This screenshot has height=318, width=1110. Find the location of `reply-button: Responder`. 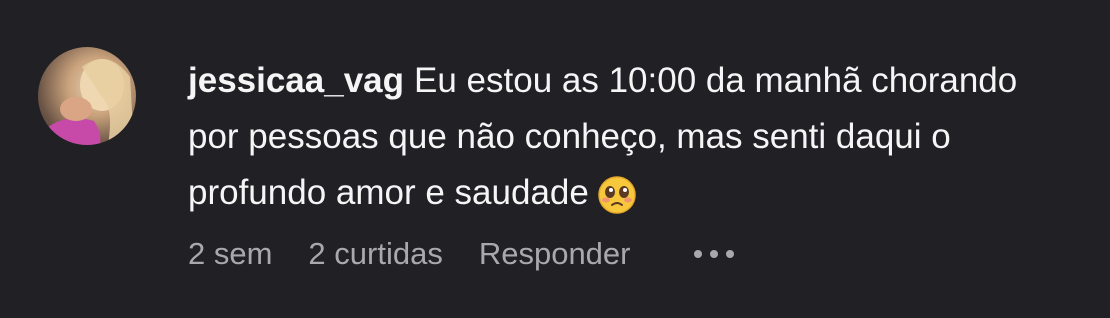

reply-button: Responder is located at coordinates (555, 254).